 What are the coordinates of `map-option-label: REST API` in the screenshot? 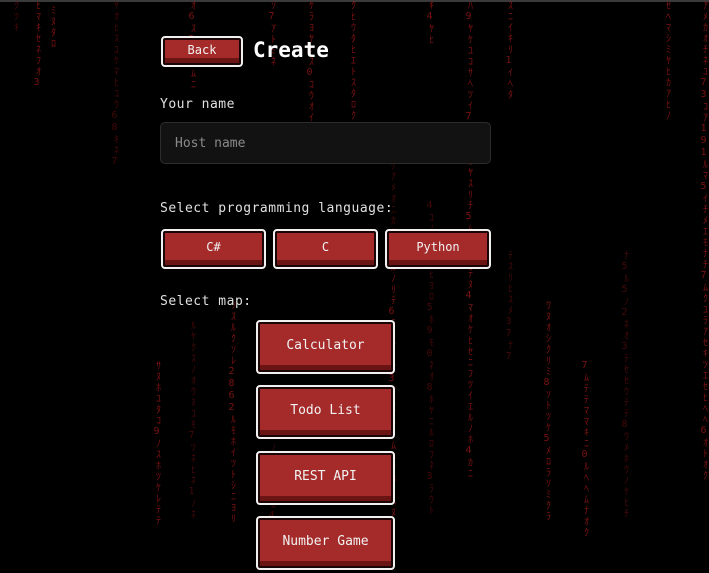 It's located at (325, 476).